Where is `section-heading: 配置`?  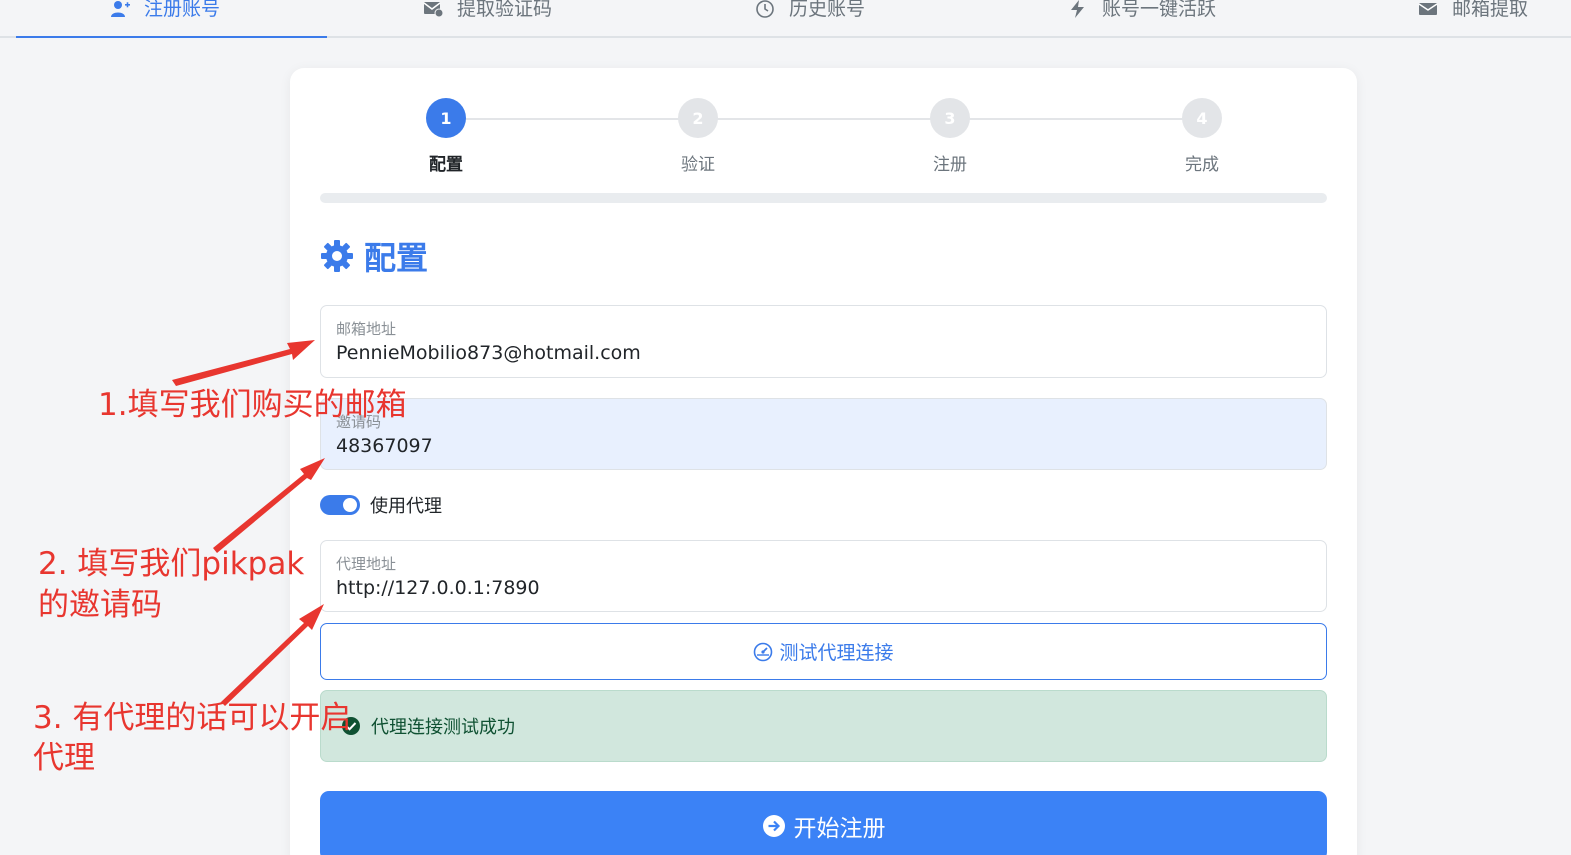
section-heading: 配置 is located at coordinates (374, 256).